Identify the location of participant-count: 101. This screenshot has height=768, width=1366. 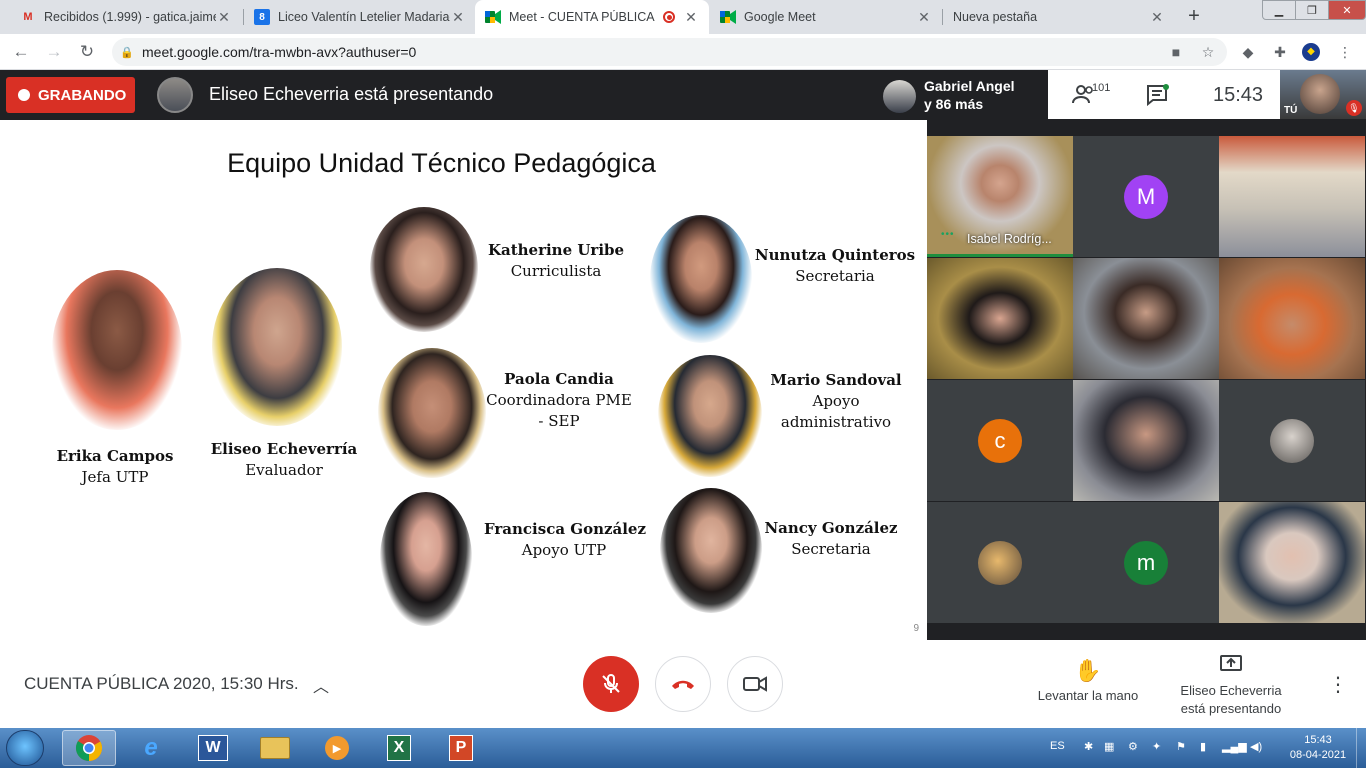
(1101, 88).